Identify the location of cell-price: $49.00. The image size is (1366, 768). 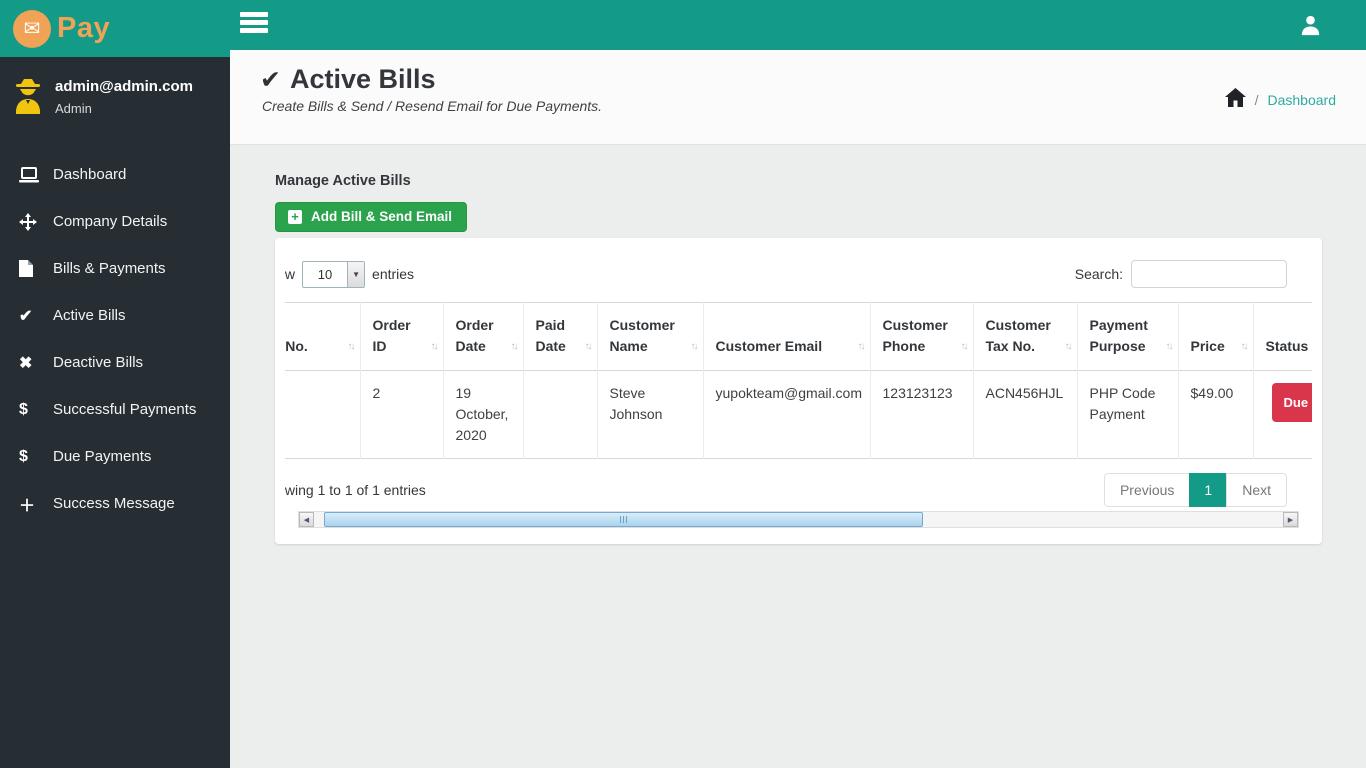
(1216, 414).